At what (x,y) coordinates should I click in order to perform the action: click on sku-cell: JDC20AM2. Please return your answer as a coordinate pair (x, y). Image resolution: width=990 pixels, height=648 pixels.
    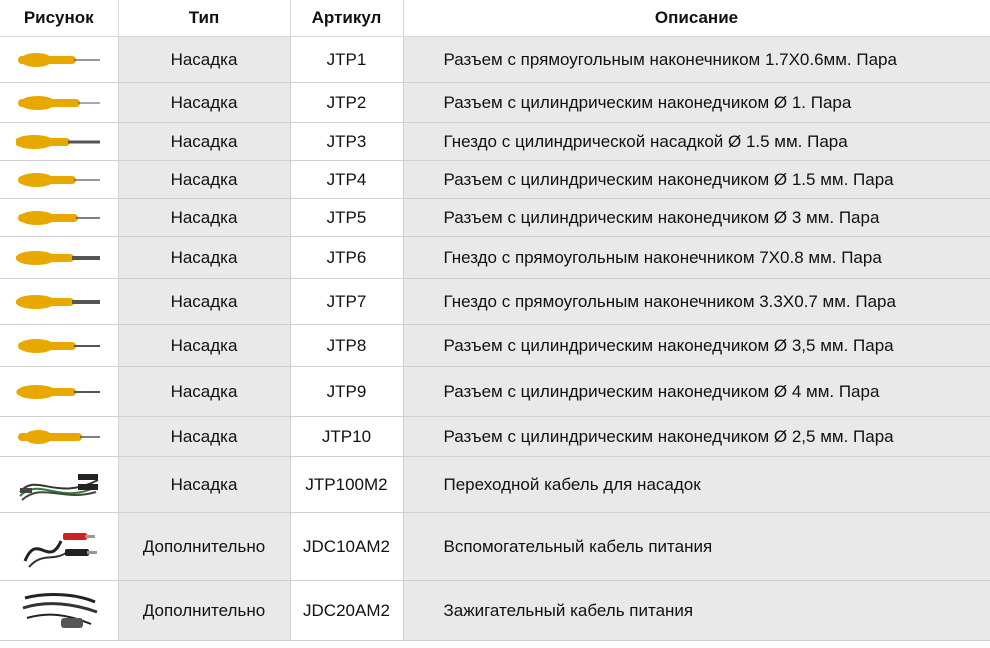
    Looking at the image, I should click on (347, 610).